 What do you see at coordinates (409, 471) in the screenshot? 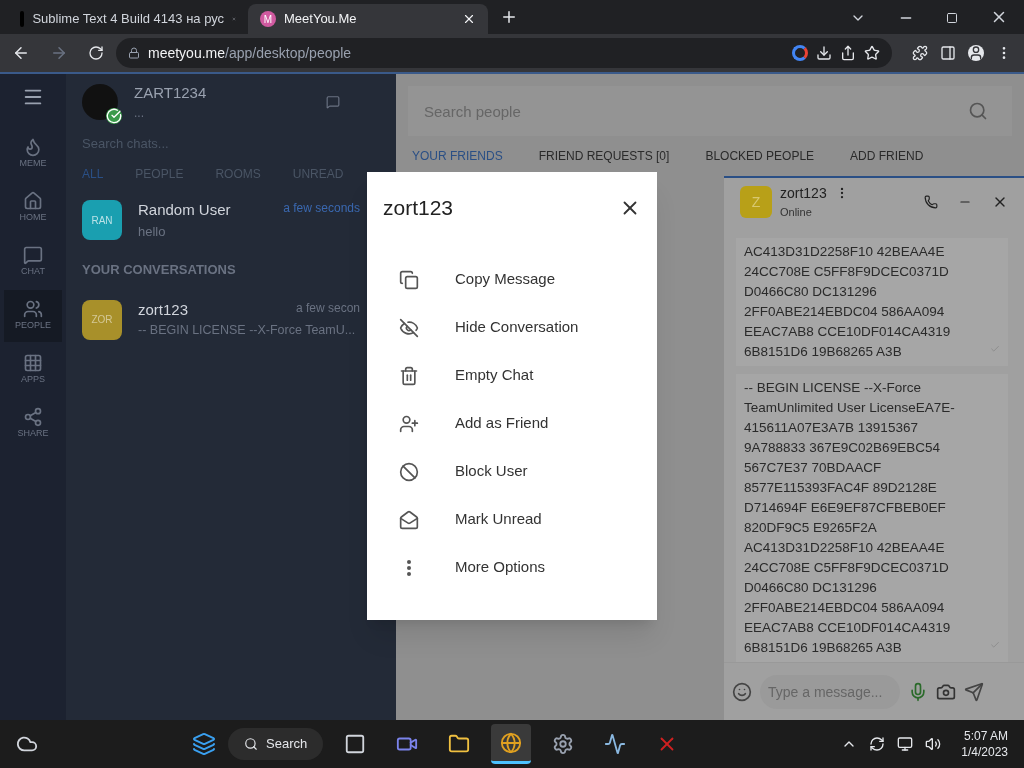
I see `block-icon` at bounding box center [409, 471].